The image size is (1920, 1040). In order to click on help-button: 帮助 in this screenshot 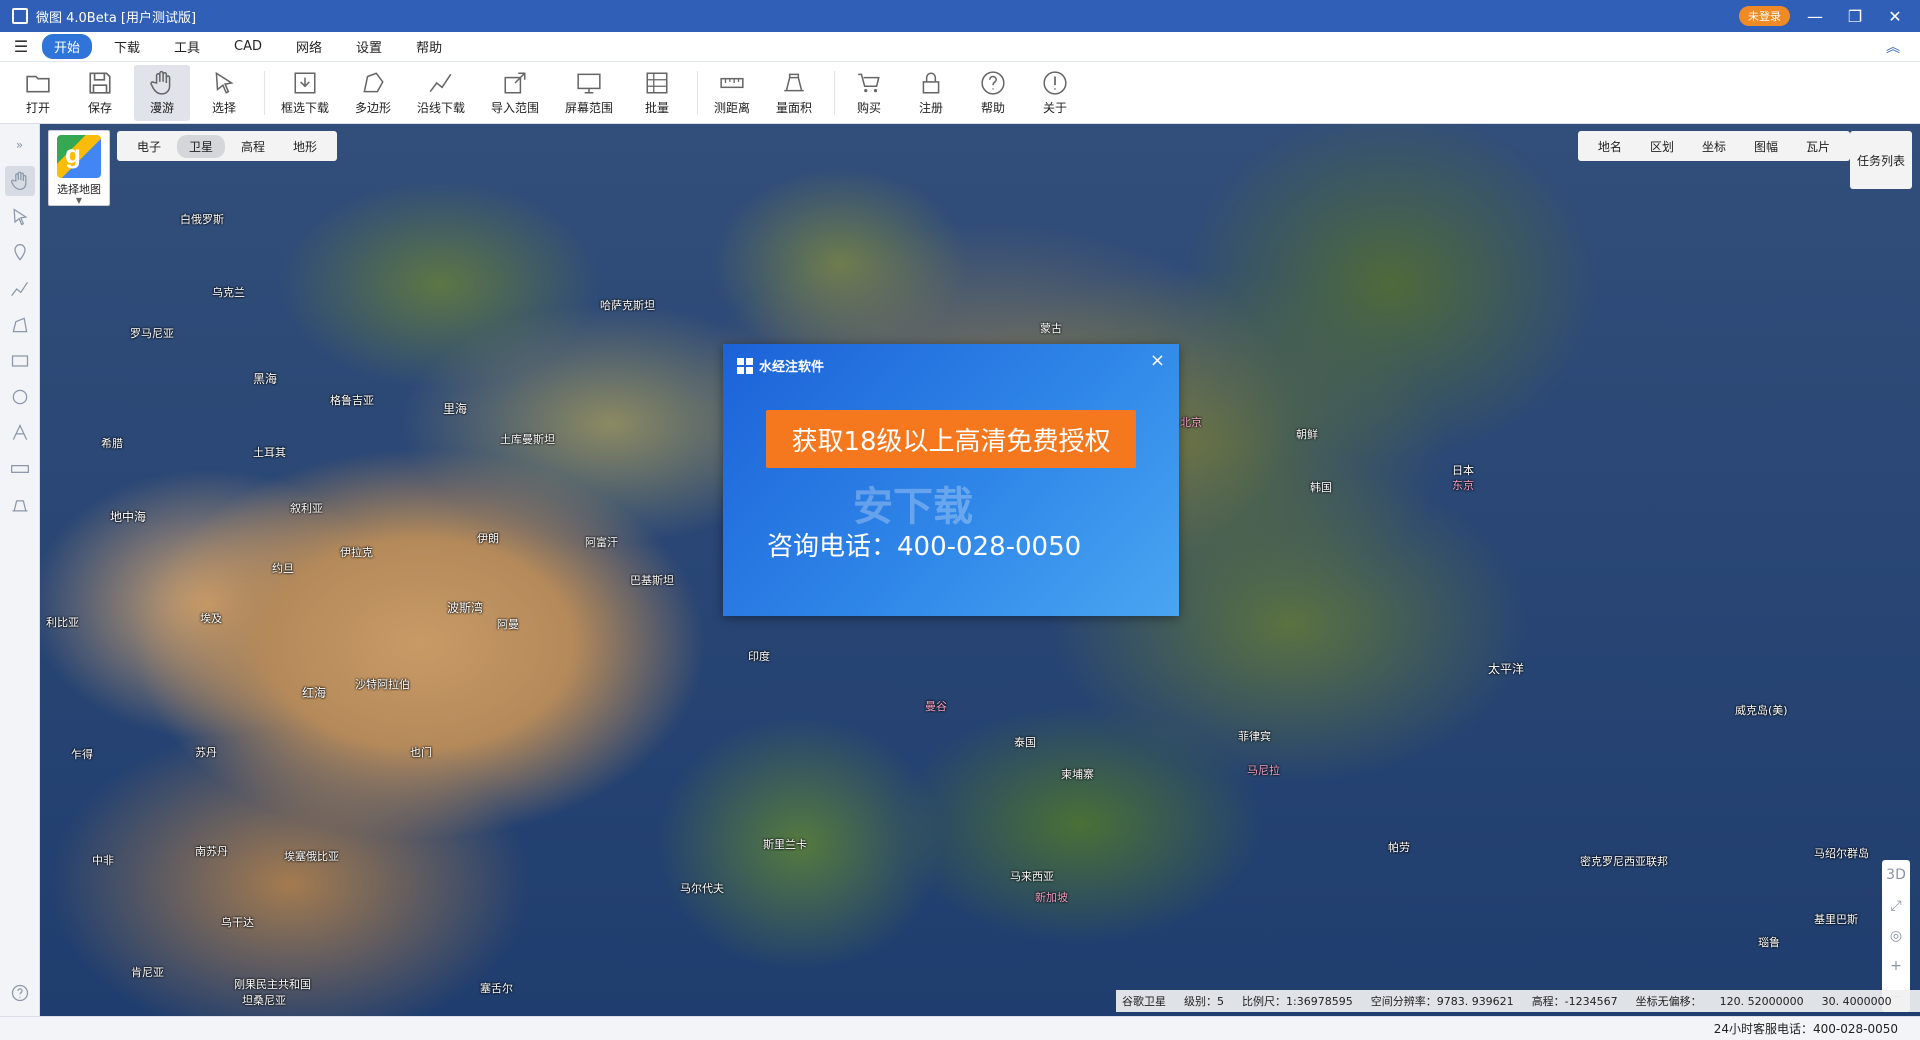, I will do `click(993, 93)`.